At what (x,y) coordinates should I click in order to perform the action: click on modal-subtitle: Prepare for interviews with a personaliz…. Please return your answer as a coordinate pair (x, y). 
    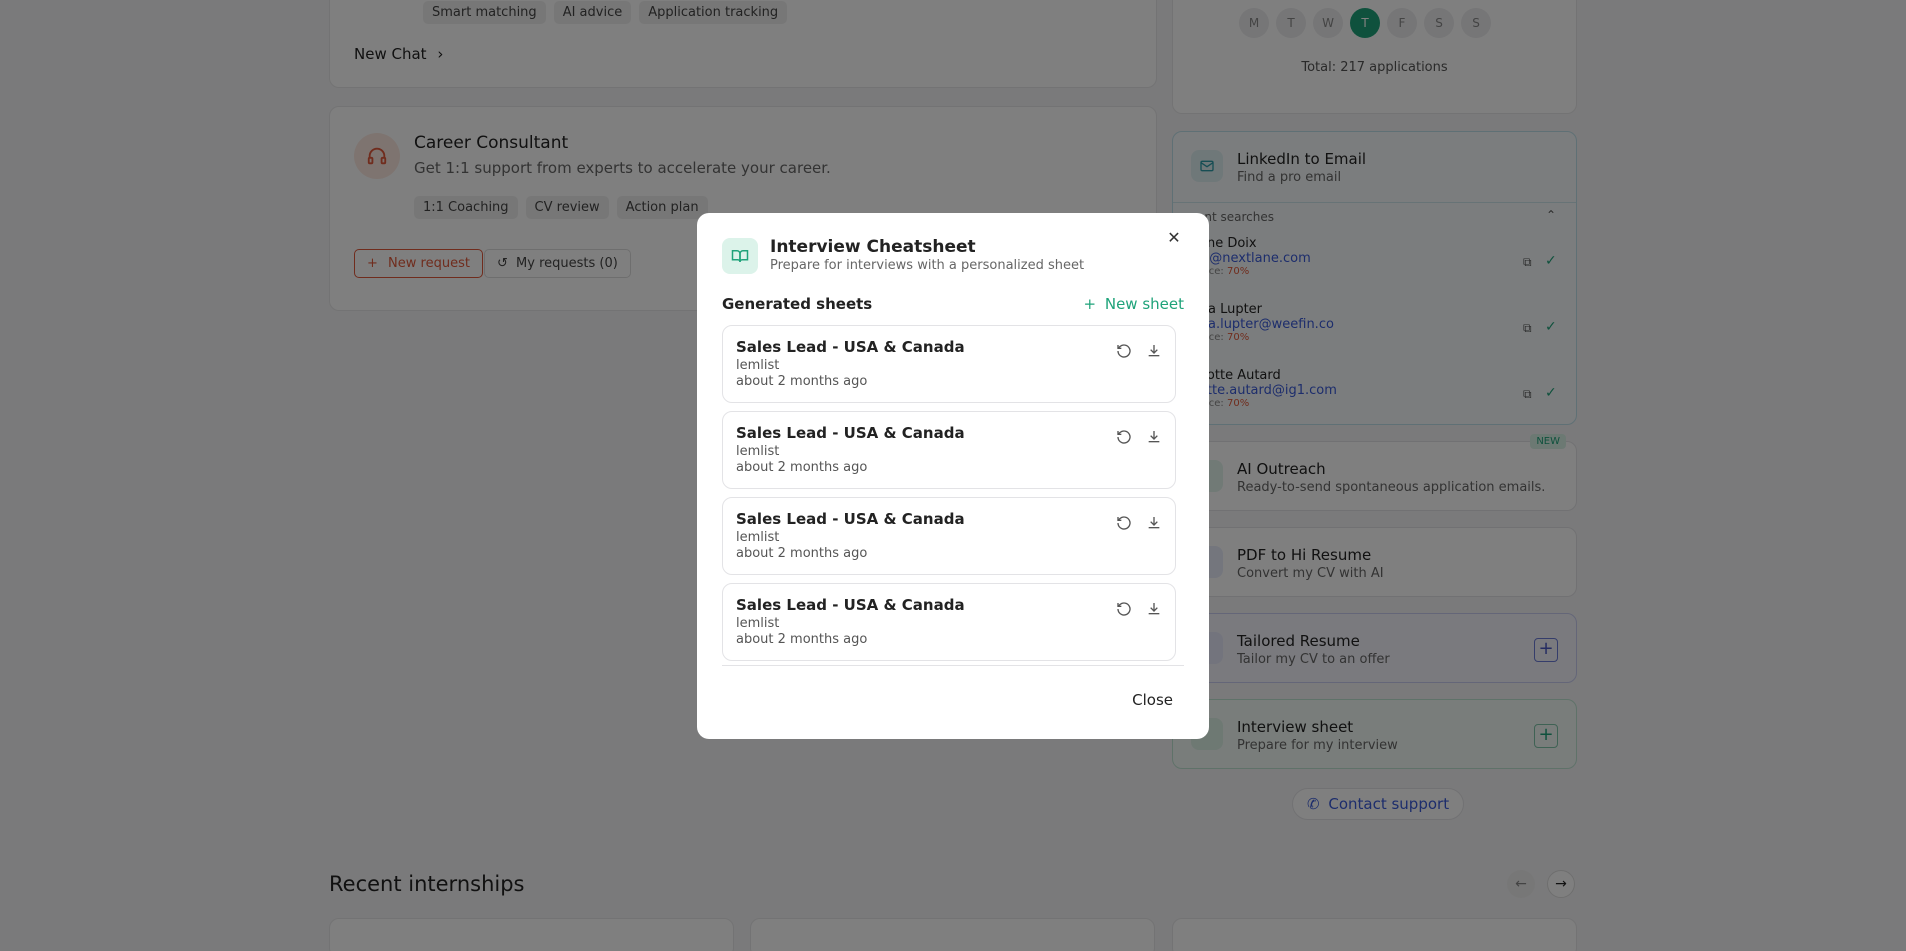
    Looking at the image, I should click on (927, 265).